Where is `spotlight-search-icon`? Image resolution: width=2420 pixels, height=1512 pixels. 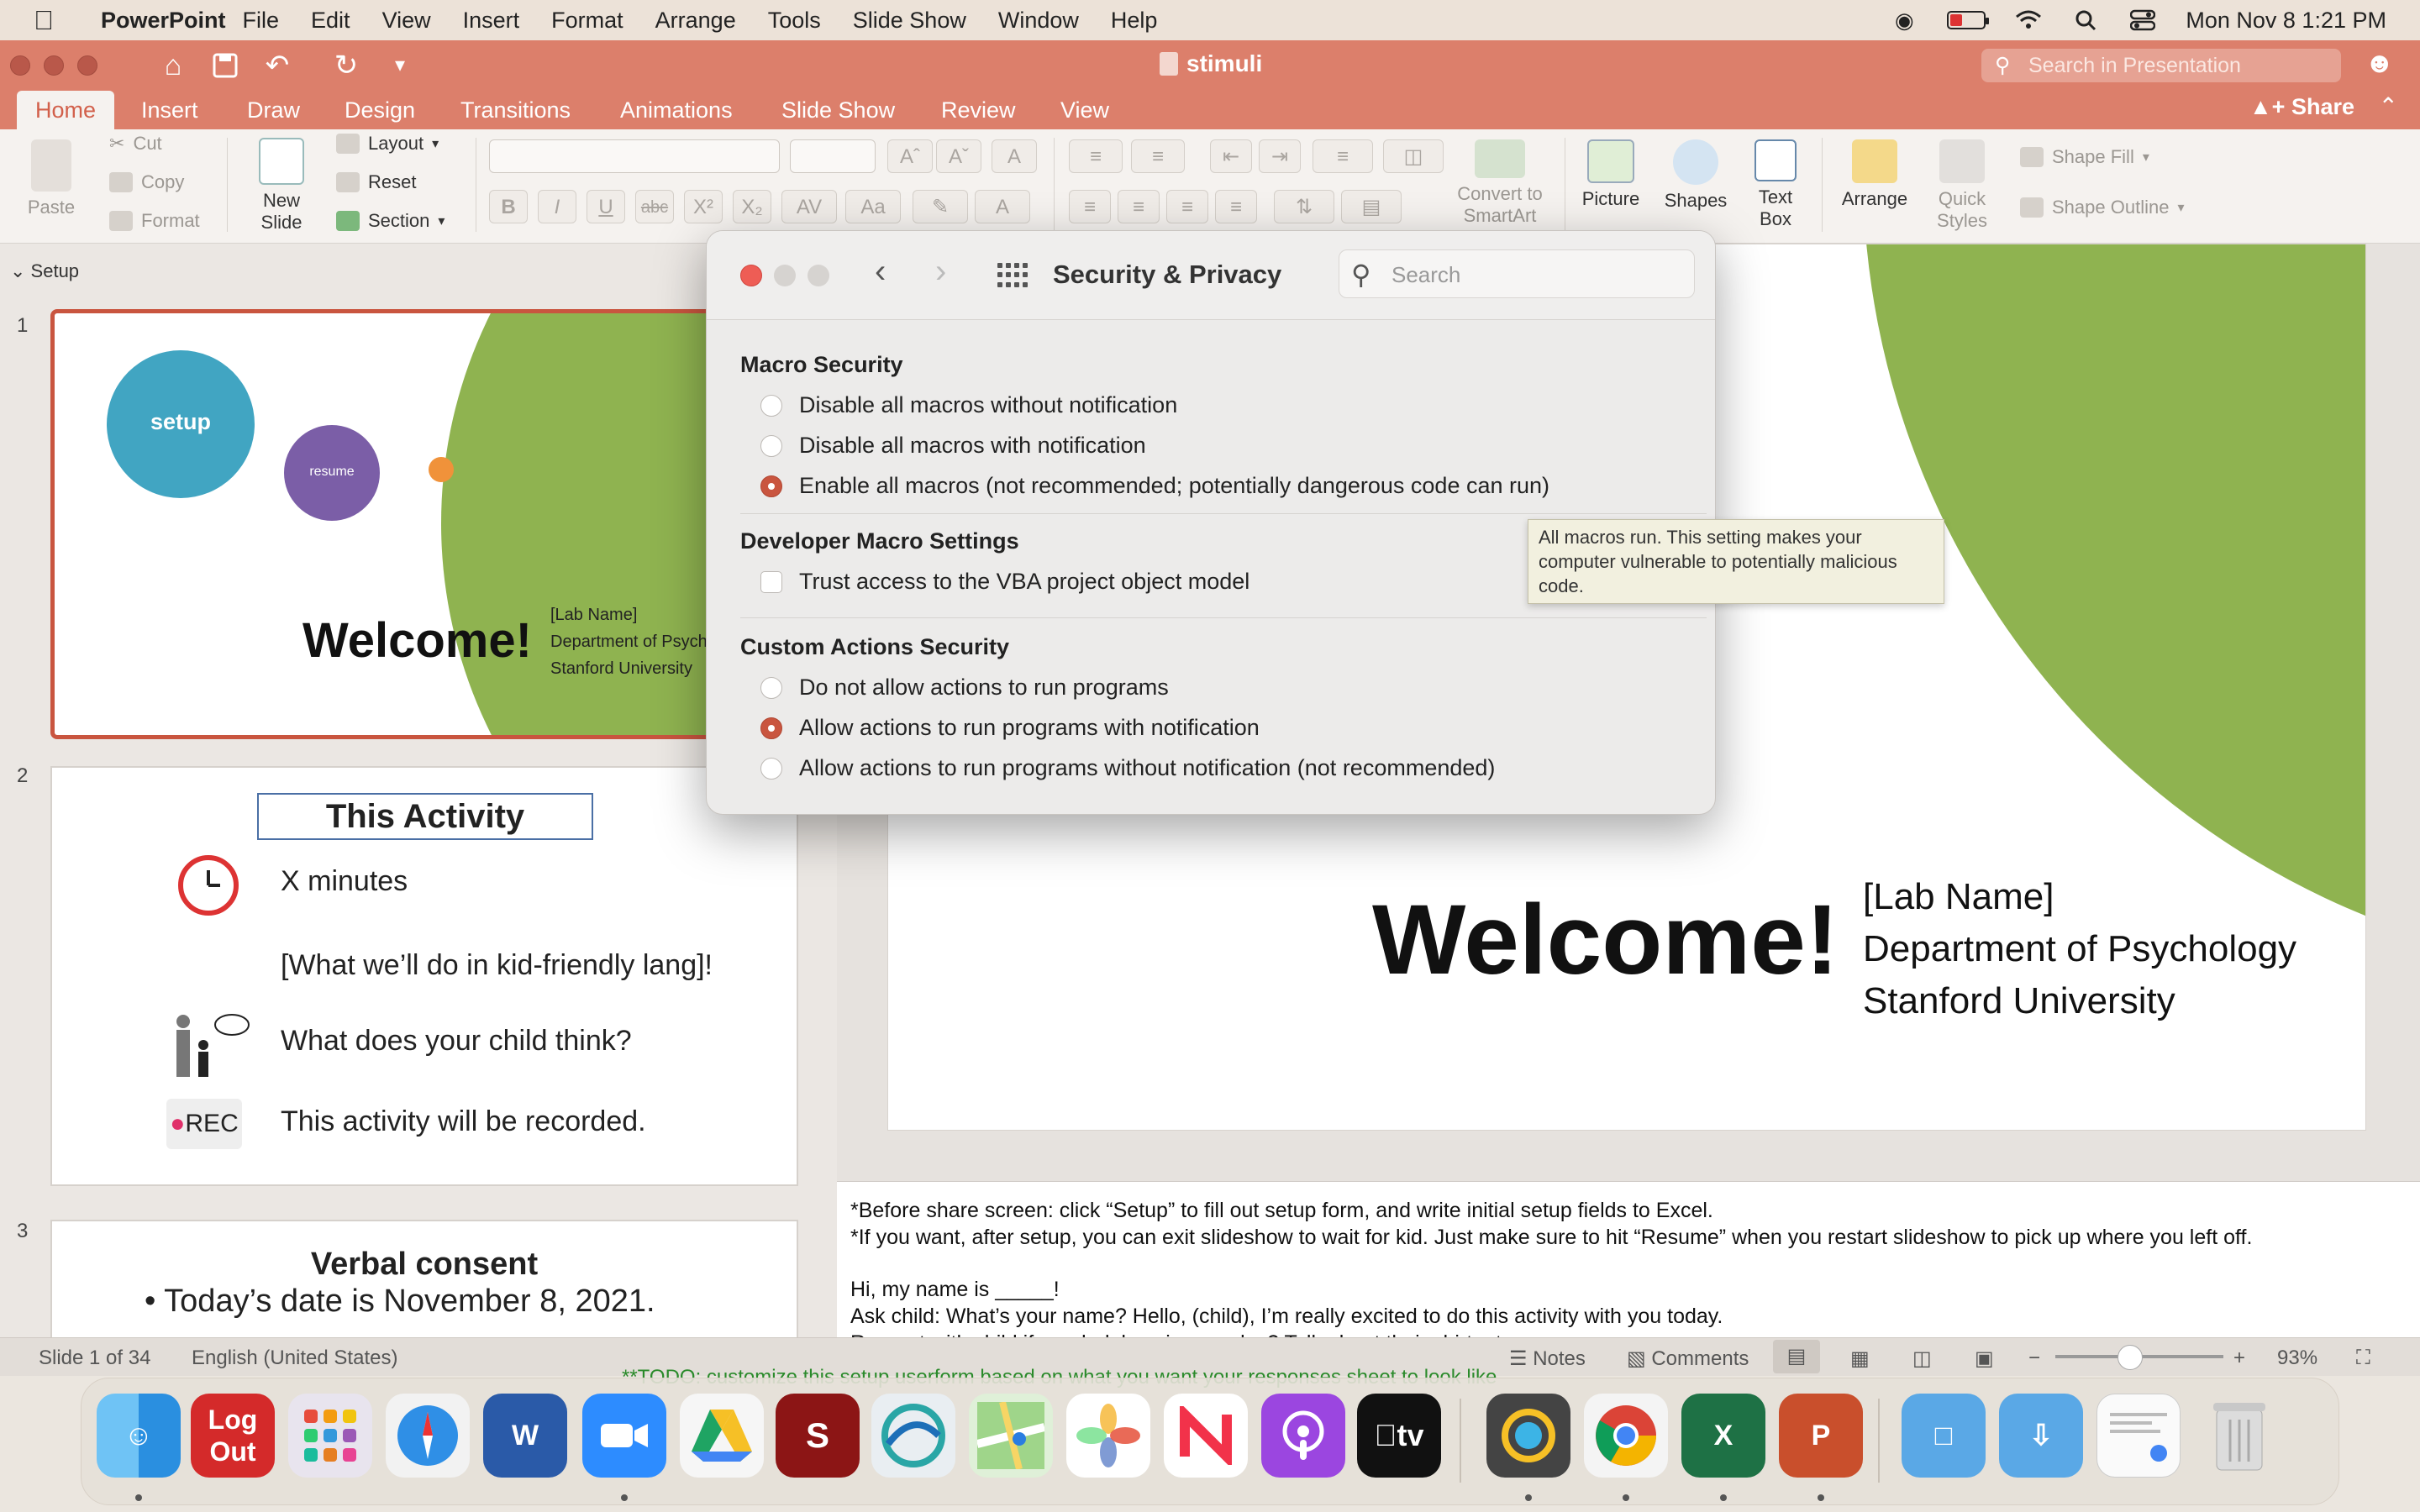
spotlight-search-icon is located at coordinates (2086, 20).